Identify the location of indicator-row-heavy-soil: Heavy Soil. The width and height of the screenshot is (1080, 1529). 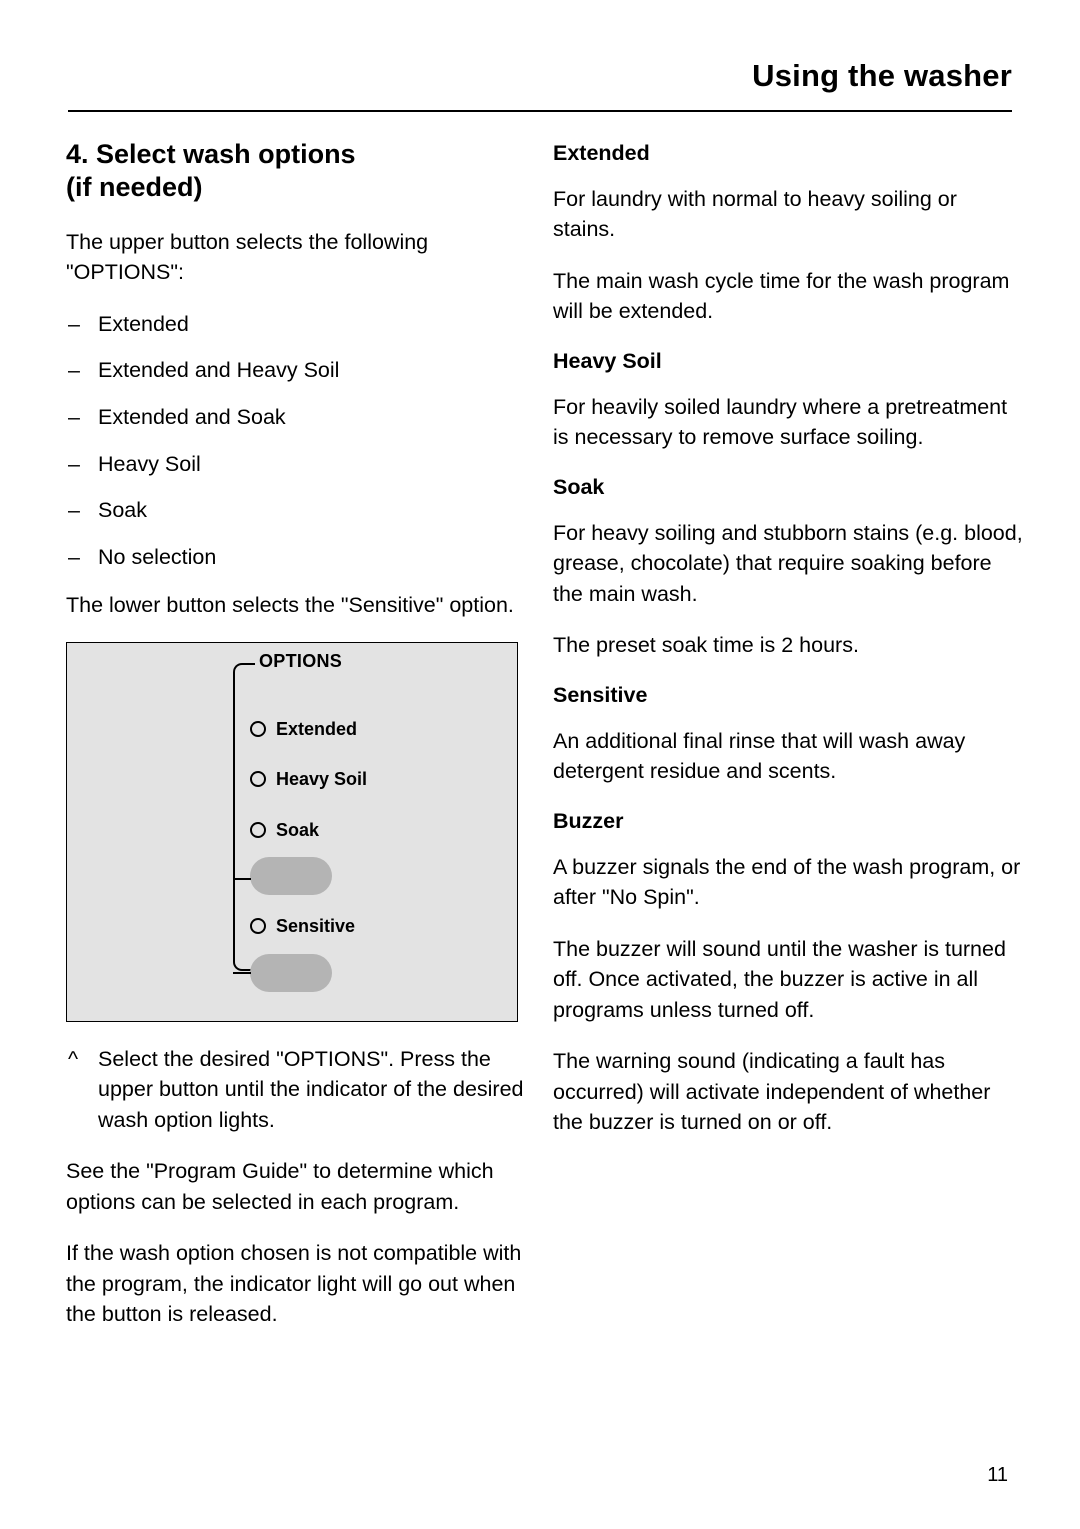
(308, 779).